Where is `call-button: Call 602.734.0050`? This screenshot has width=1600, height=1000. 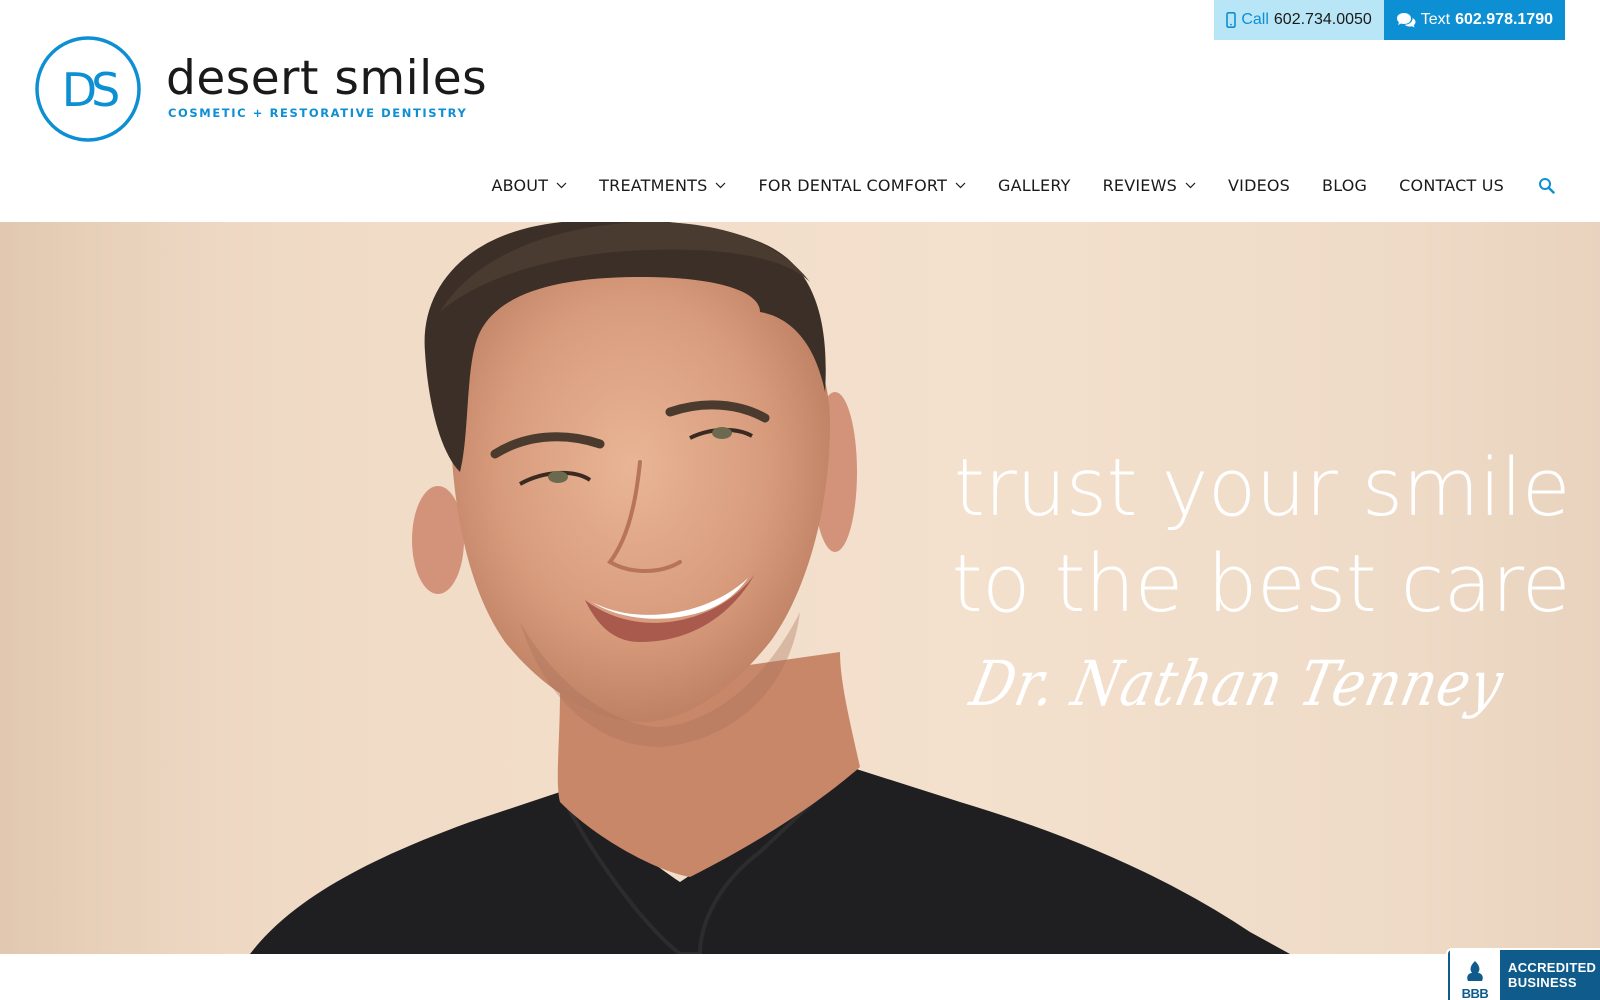 call-button: Call 602.734.0050 is located at coordinates (1299, 20).